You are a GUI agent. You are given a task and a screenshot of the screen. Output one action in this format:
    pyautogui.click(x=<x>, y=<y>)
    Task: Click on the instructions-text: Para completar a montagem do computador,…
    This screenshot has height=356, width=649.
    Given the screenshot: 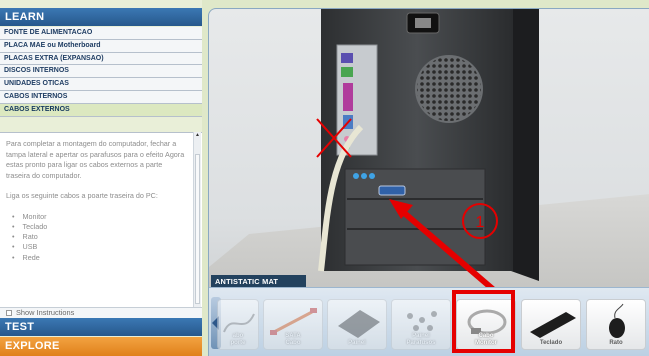 What is the action you would take?
    pyautogui.click(x=97, y=201)
    